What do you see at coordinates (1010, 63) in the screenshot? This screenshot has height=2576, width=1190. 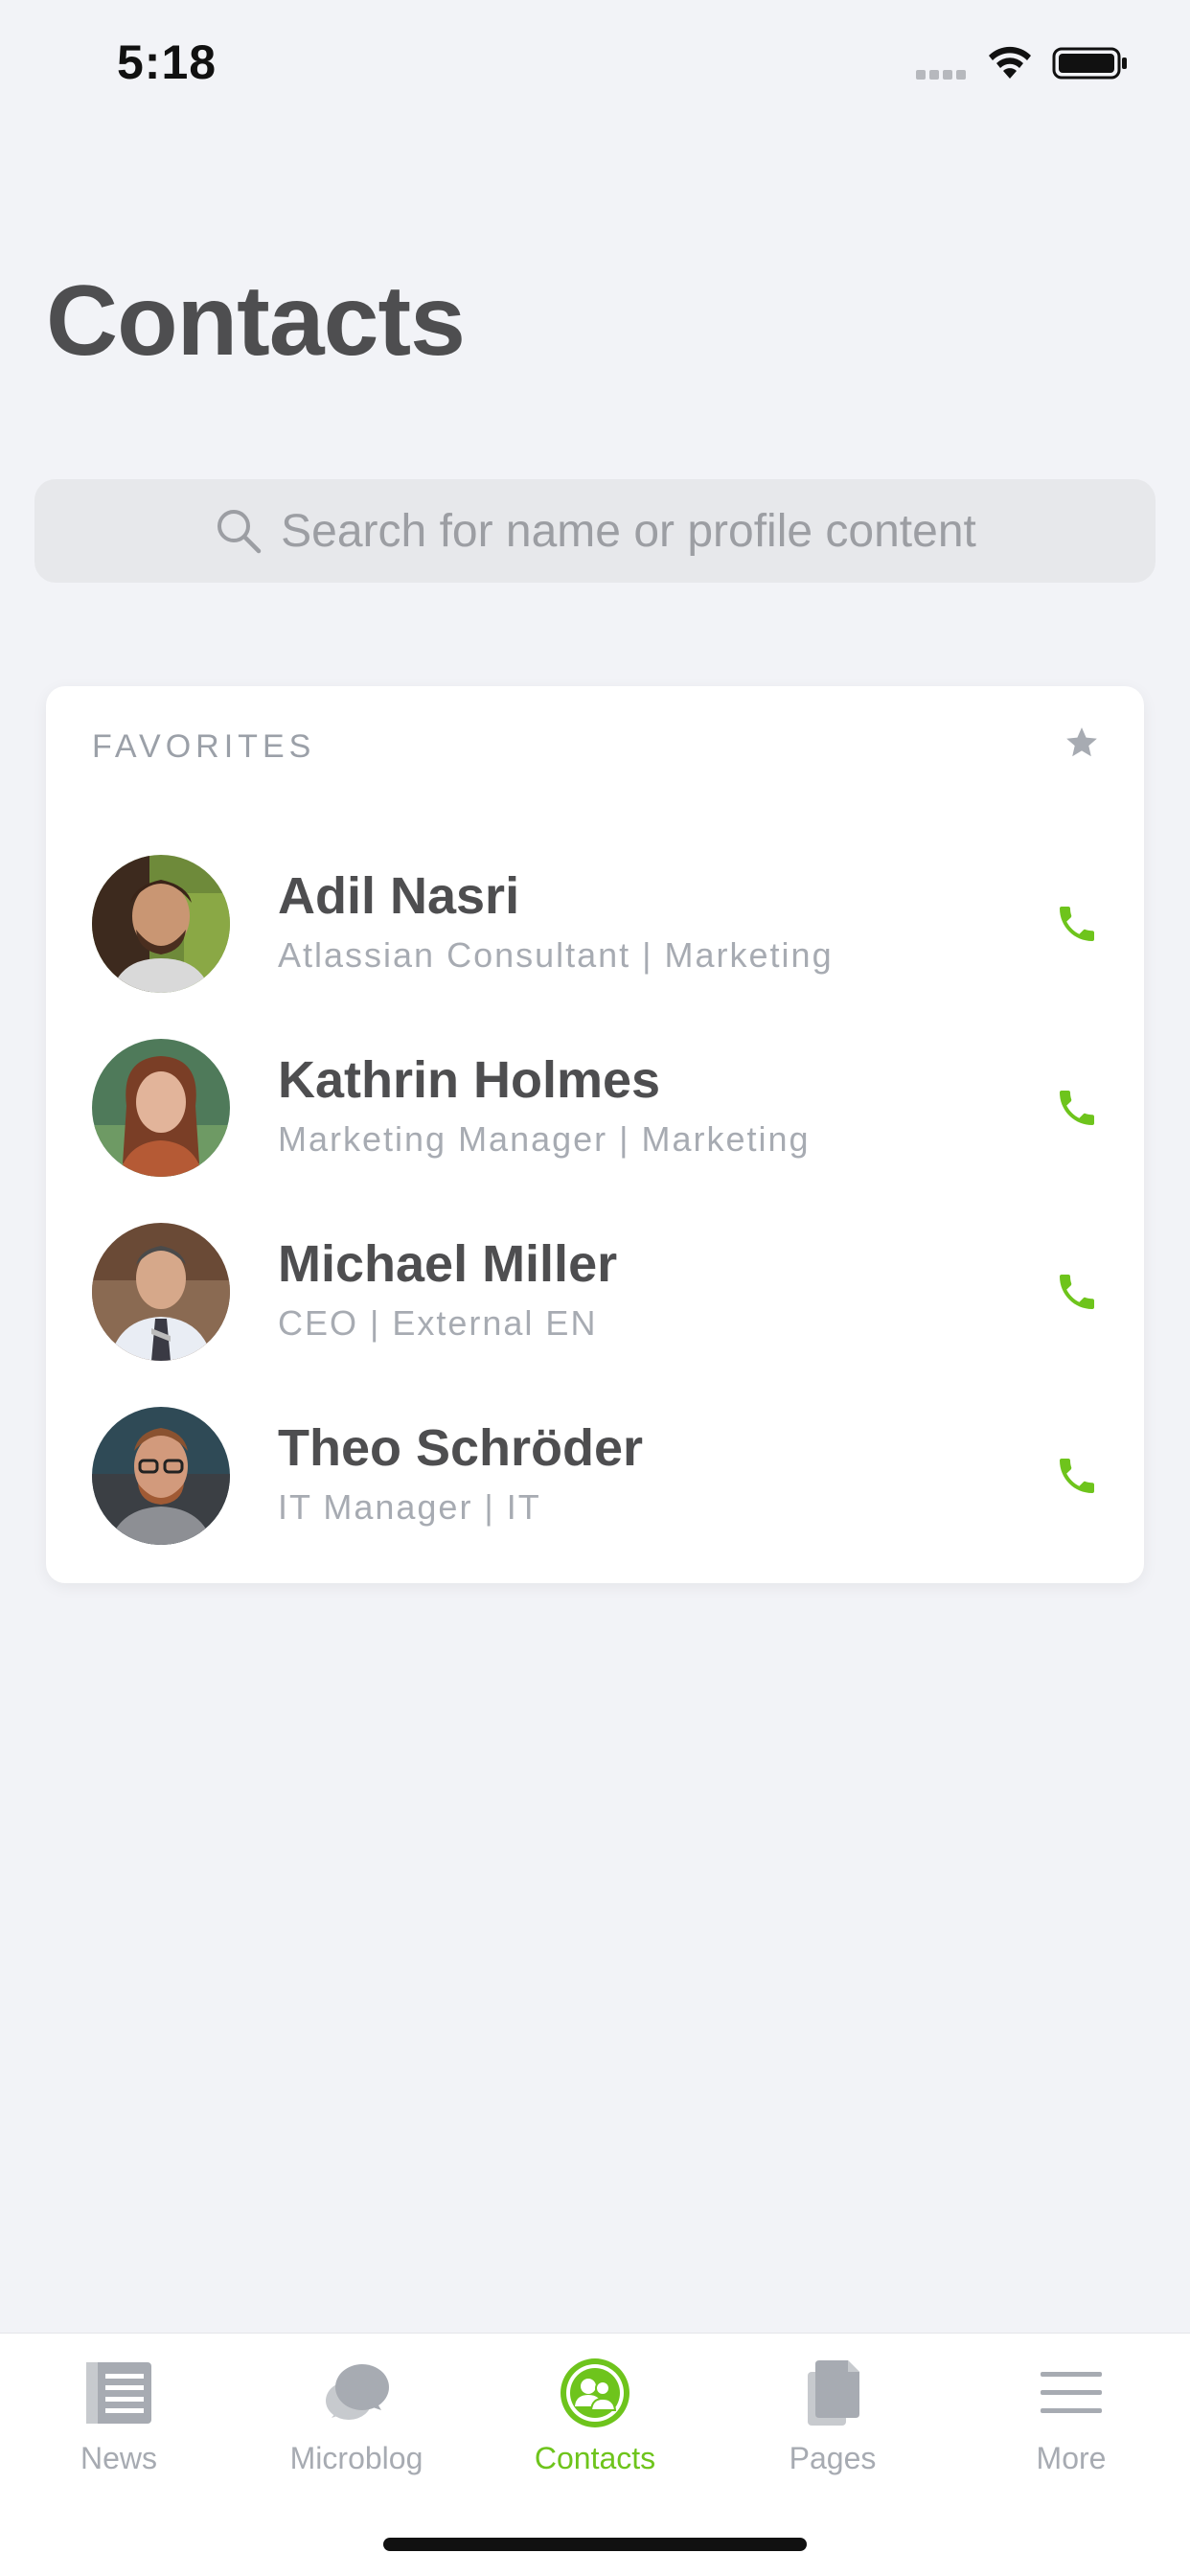 I see `wifi-icon` at bounding box center [1010, 63].